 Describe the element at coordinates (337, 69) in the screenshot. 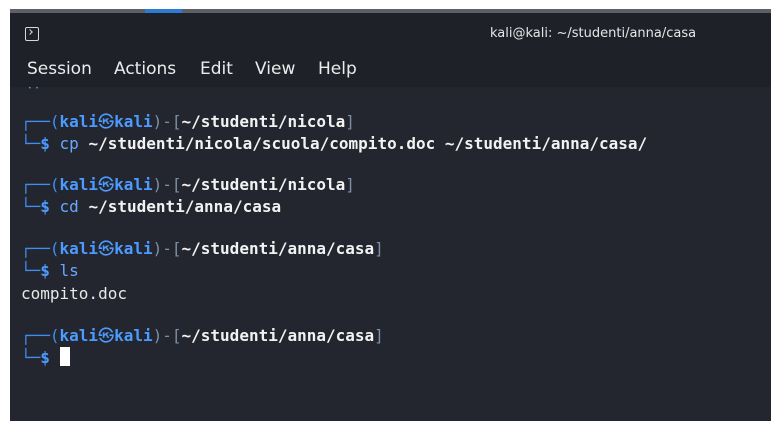

I see `menu-help: Help` at that location.